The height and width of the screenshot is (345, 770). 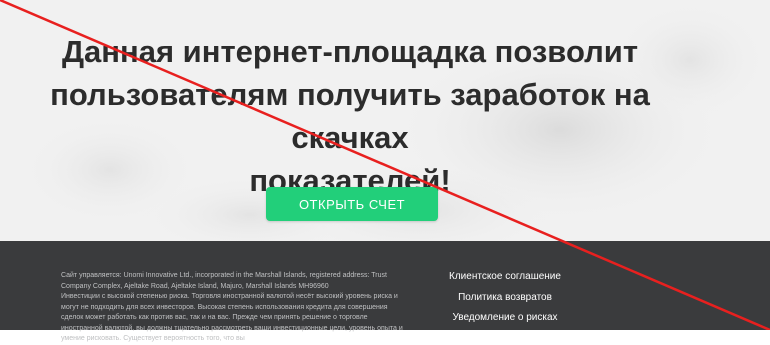 I want to click on refund-policy-link: Политика возвратов, so click(x=505, y=298).